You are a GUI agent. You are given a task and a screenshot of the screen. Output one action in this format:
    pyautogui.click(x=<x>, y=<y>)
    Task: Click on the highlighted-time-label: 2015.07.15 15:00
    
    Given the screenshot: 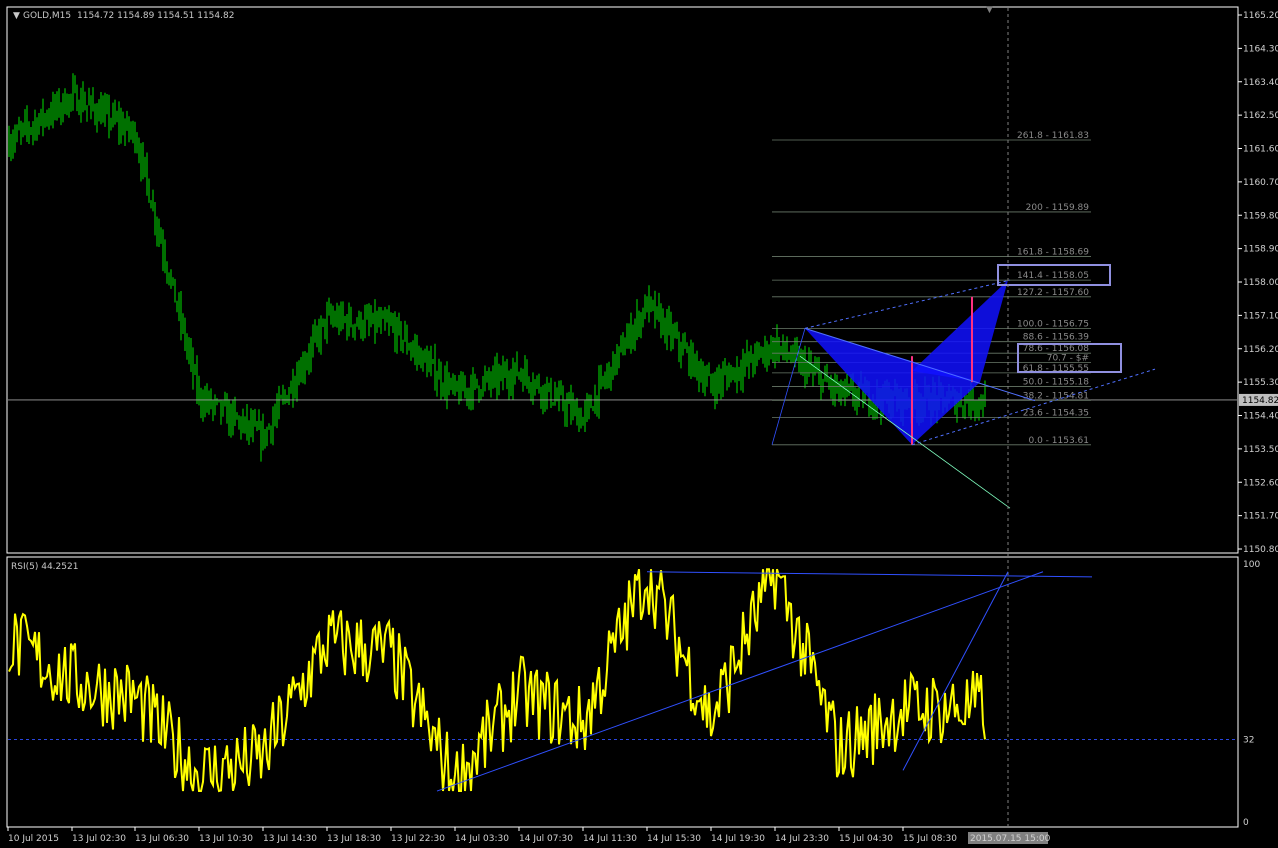 What is the action you would take?
    pyautogui.click(x=1010, y=839)
    